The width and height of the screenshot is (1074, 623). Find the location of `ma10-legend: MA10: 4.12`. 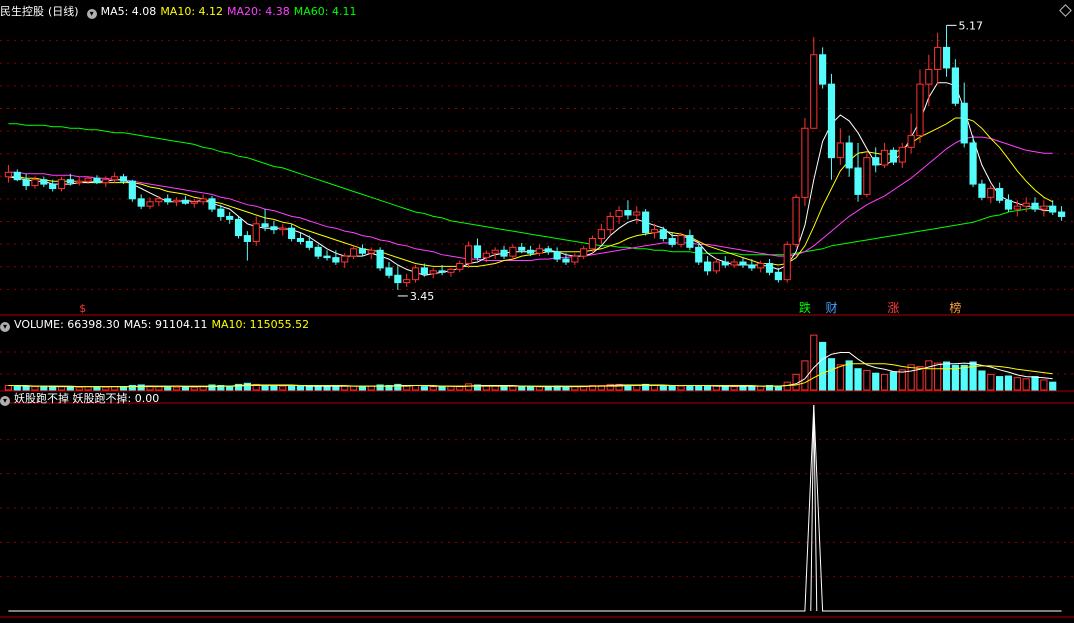

ma10-legend: MA10: 4.12 is located at coordinates (192, 11).